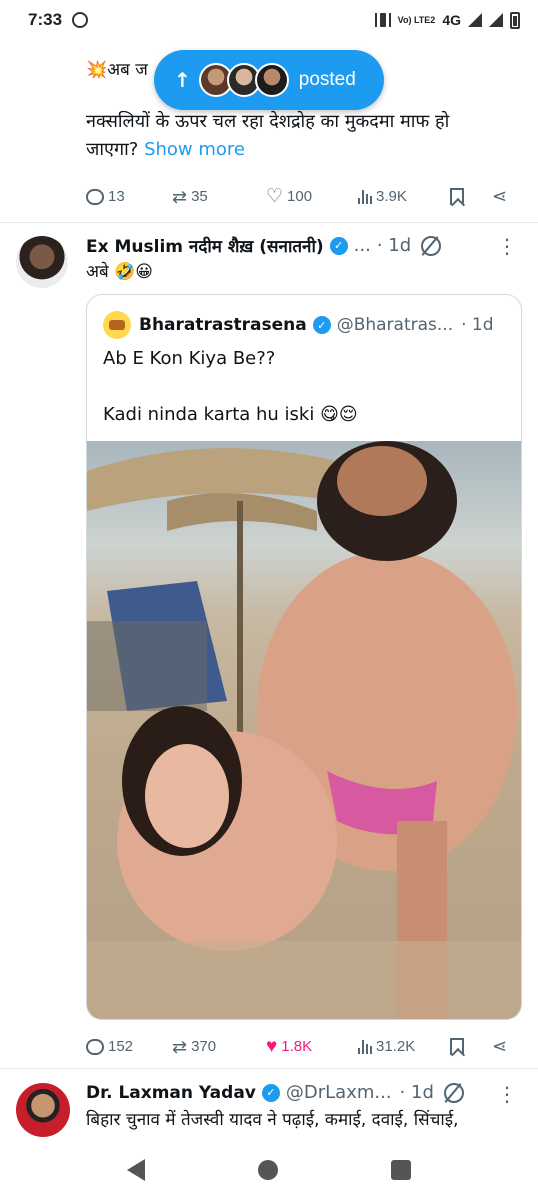 Image resolution: width=538 pixels, height=1199 pixels. What do you see at coordinates (219, 1046) in the screenshot?
I see `repost-button: ⇄ 370` at bounding box center [219, 1046].